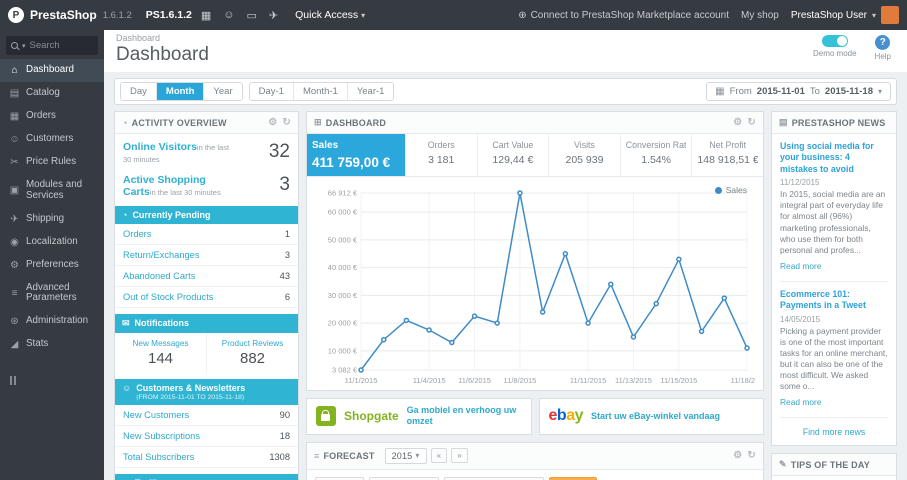  Describe the element at coordinates (405, 455) in the screenshot. I see `forecast-year-select: 2015 ▾` at that location.